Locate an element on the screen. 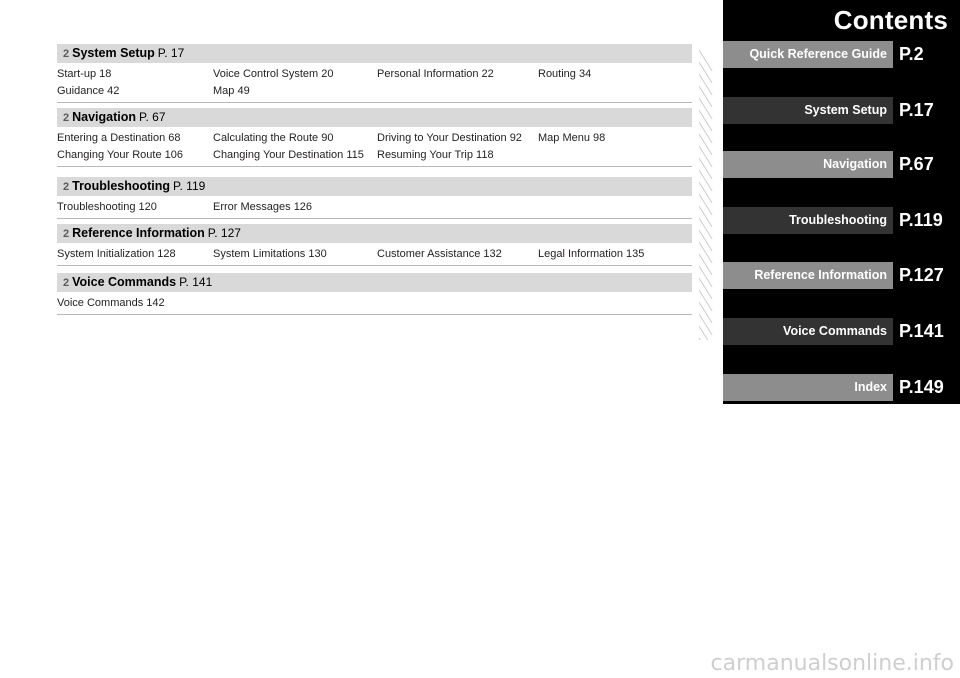 The width and height of the screenshot is (960, 678). section-title: System Setup is located at coordinates (113, 53).